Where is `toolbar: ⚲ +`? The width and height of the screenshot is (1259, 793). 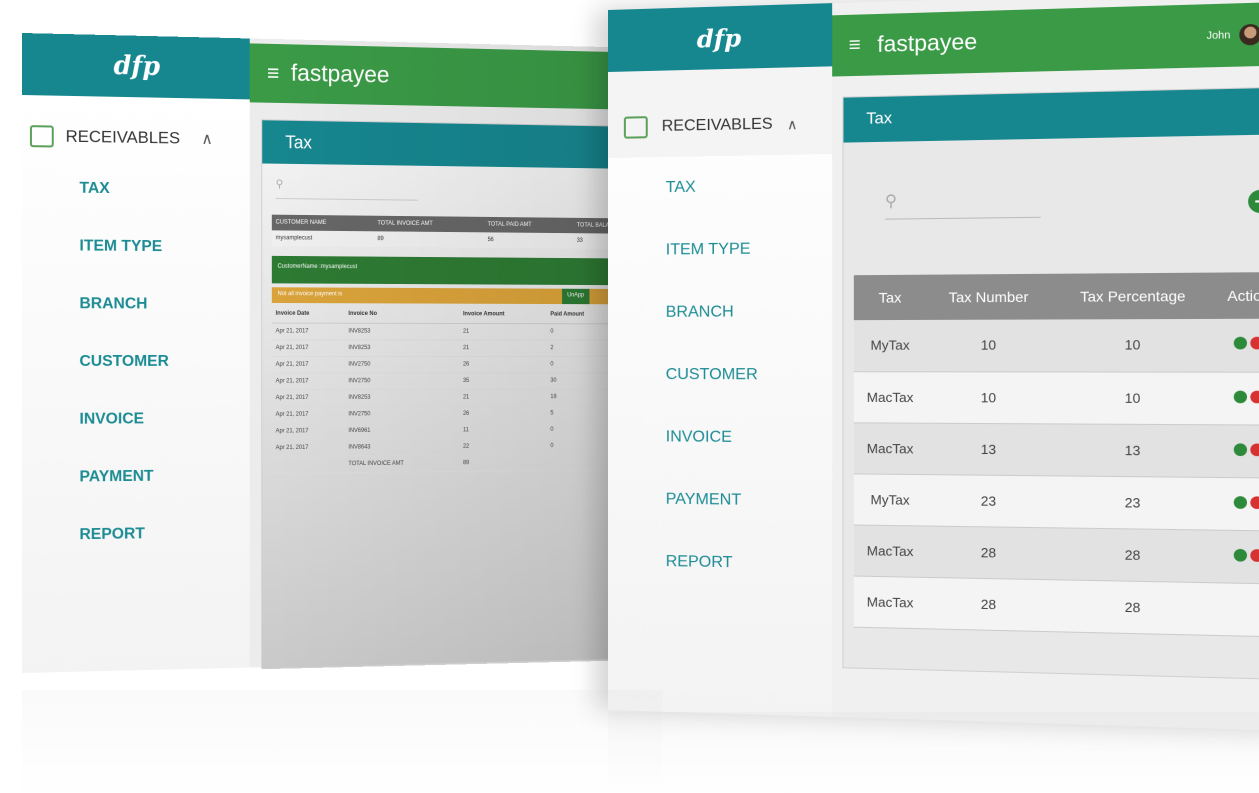 toolbar: ⚲ + is located at coordinates (1051, 194).